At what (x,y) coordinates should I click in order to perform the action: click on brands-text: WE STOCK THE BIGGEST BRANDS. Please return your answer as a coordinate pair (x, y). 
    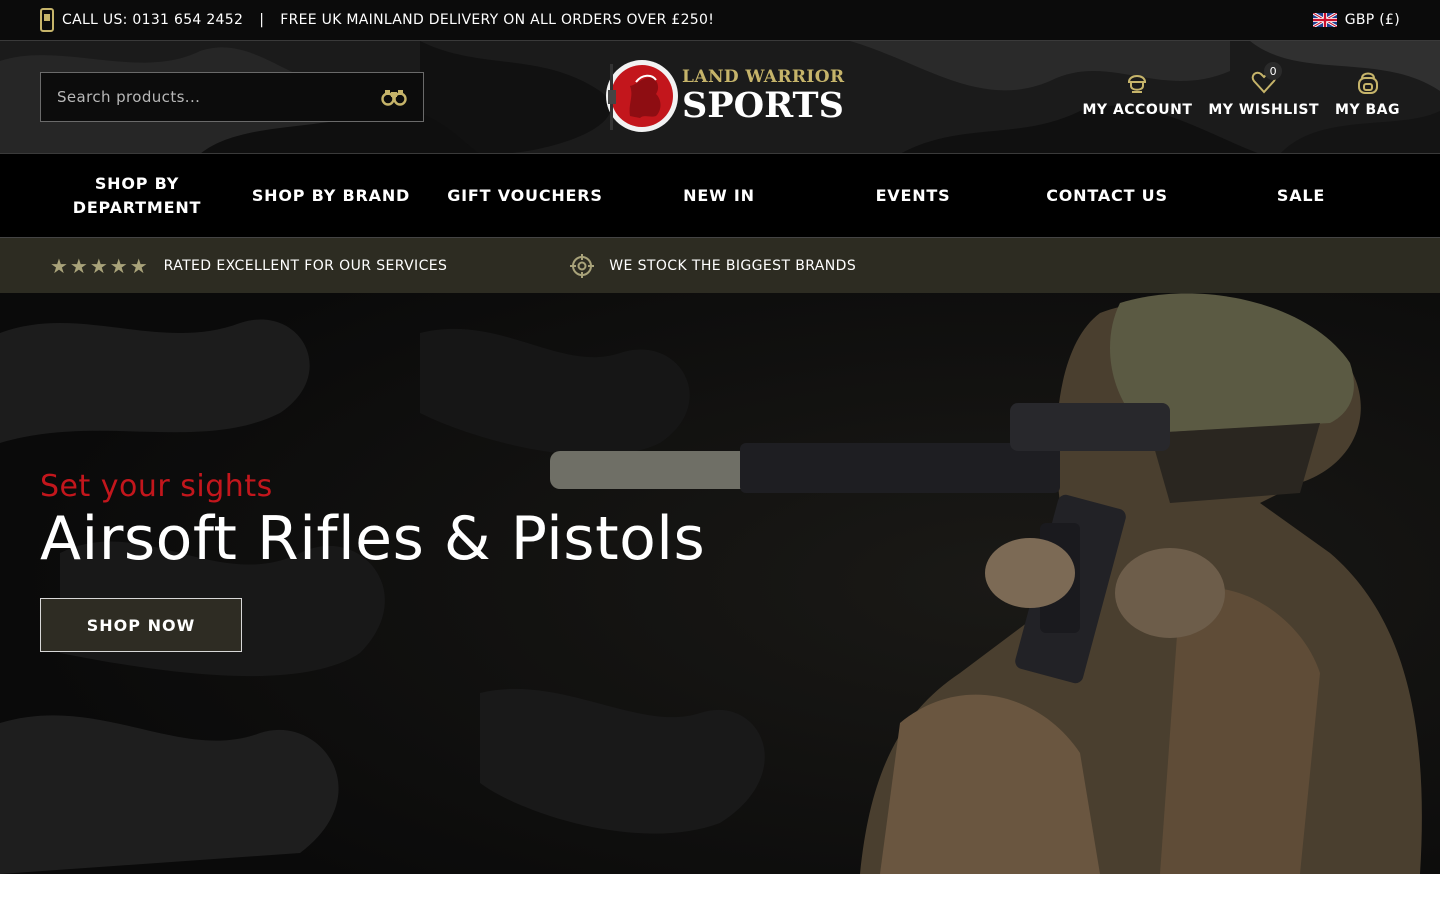
    Looking at the image, I should click on (733, 265).